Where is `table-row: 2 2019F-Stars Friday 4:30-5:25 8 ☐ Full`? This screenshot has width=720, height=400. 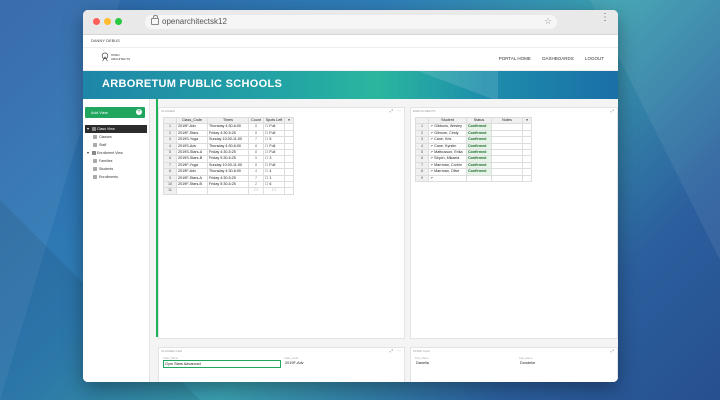 table-row: 2 2019F-Stars Friday 4:30-5:25 8 ☐ Full is located at coordinates (228, 133).